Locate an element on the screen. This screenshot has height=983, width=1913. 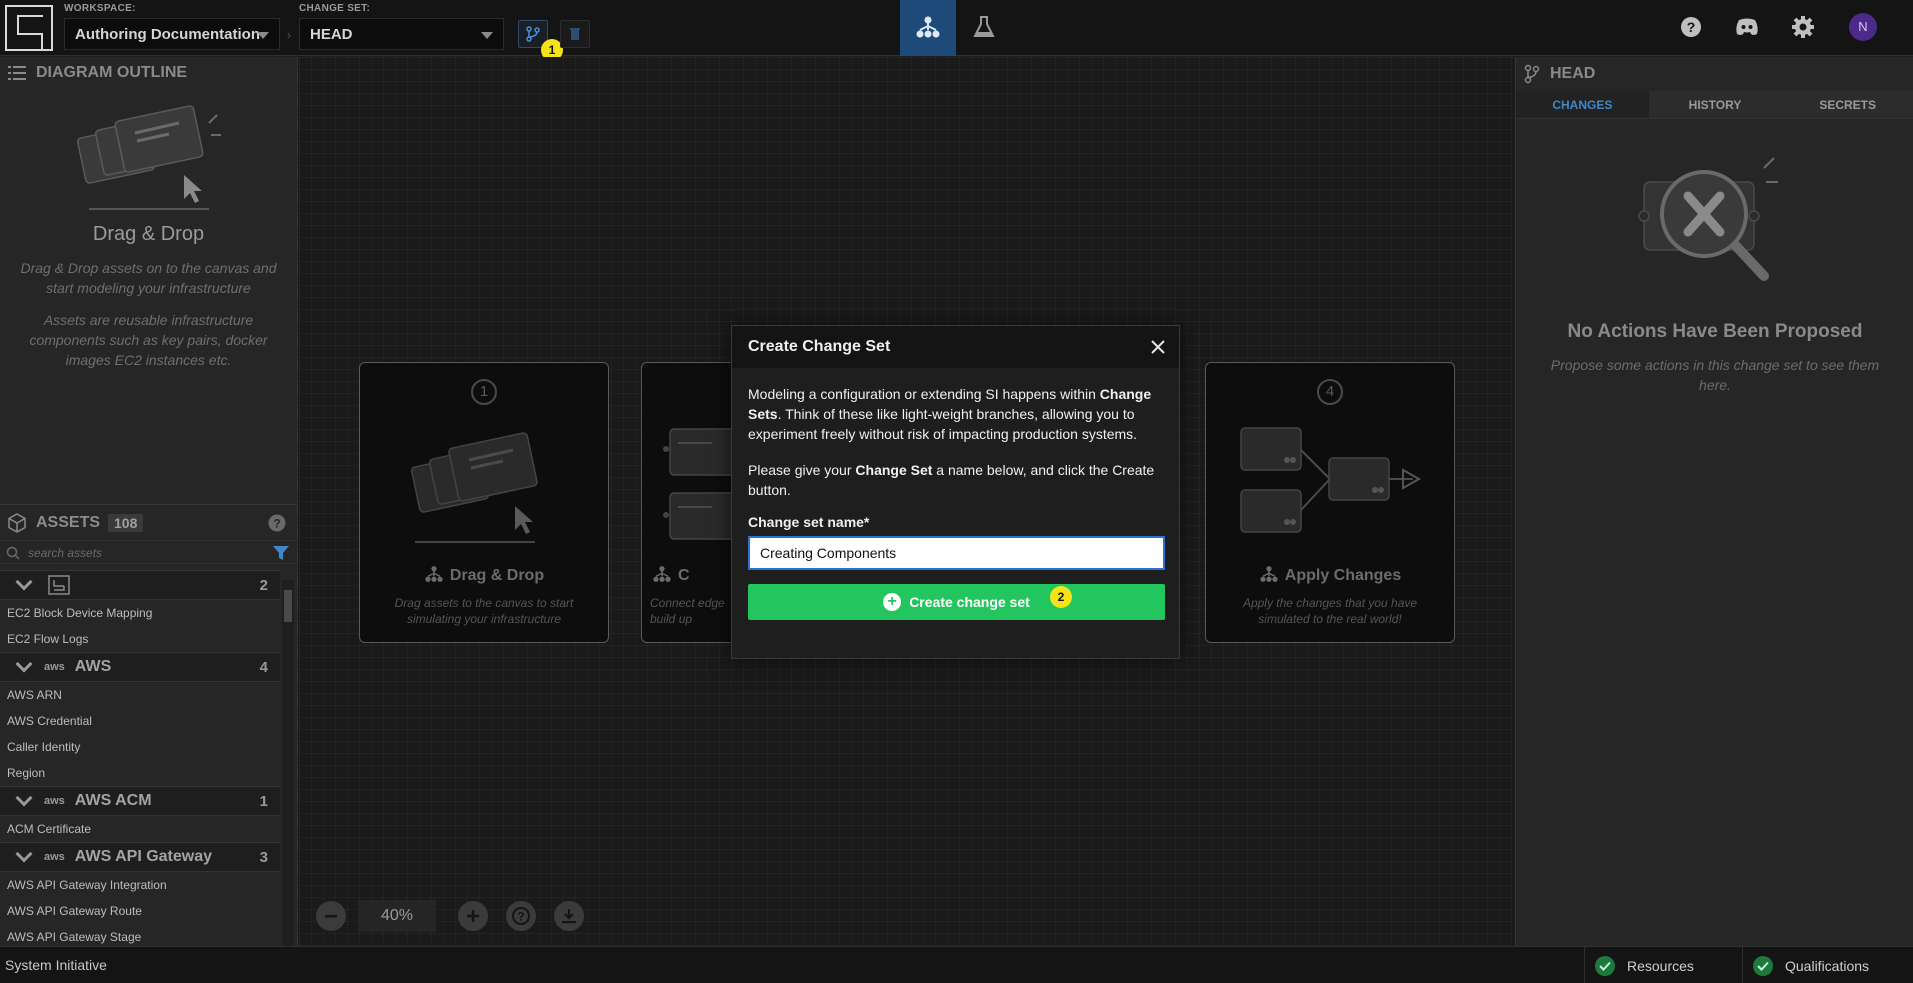
asset-item: Region is located at coordinates (140, 773).